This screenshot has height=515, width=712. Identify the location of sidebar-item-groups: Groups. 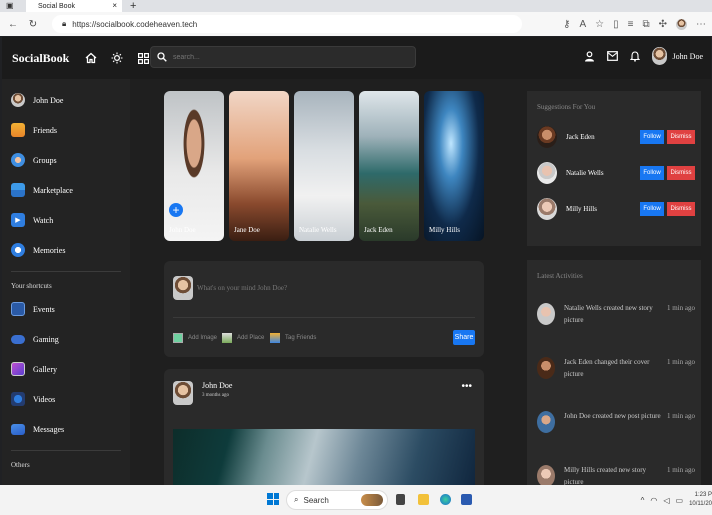
(66, 160).